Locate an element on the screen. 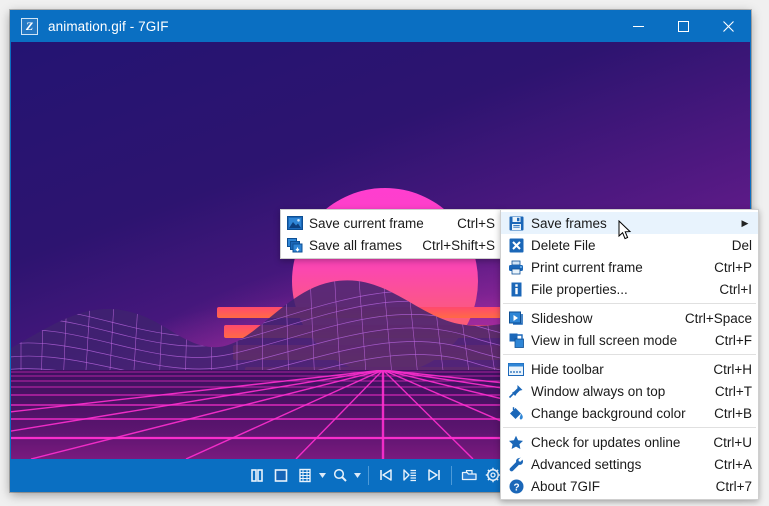  film-strip-icon is located at coordinates (305, 475).